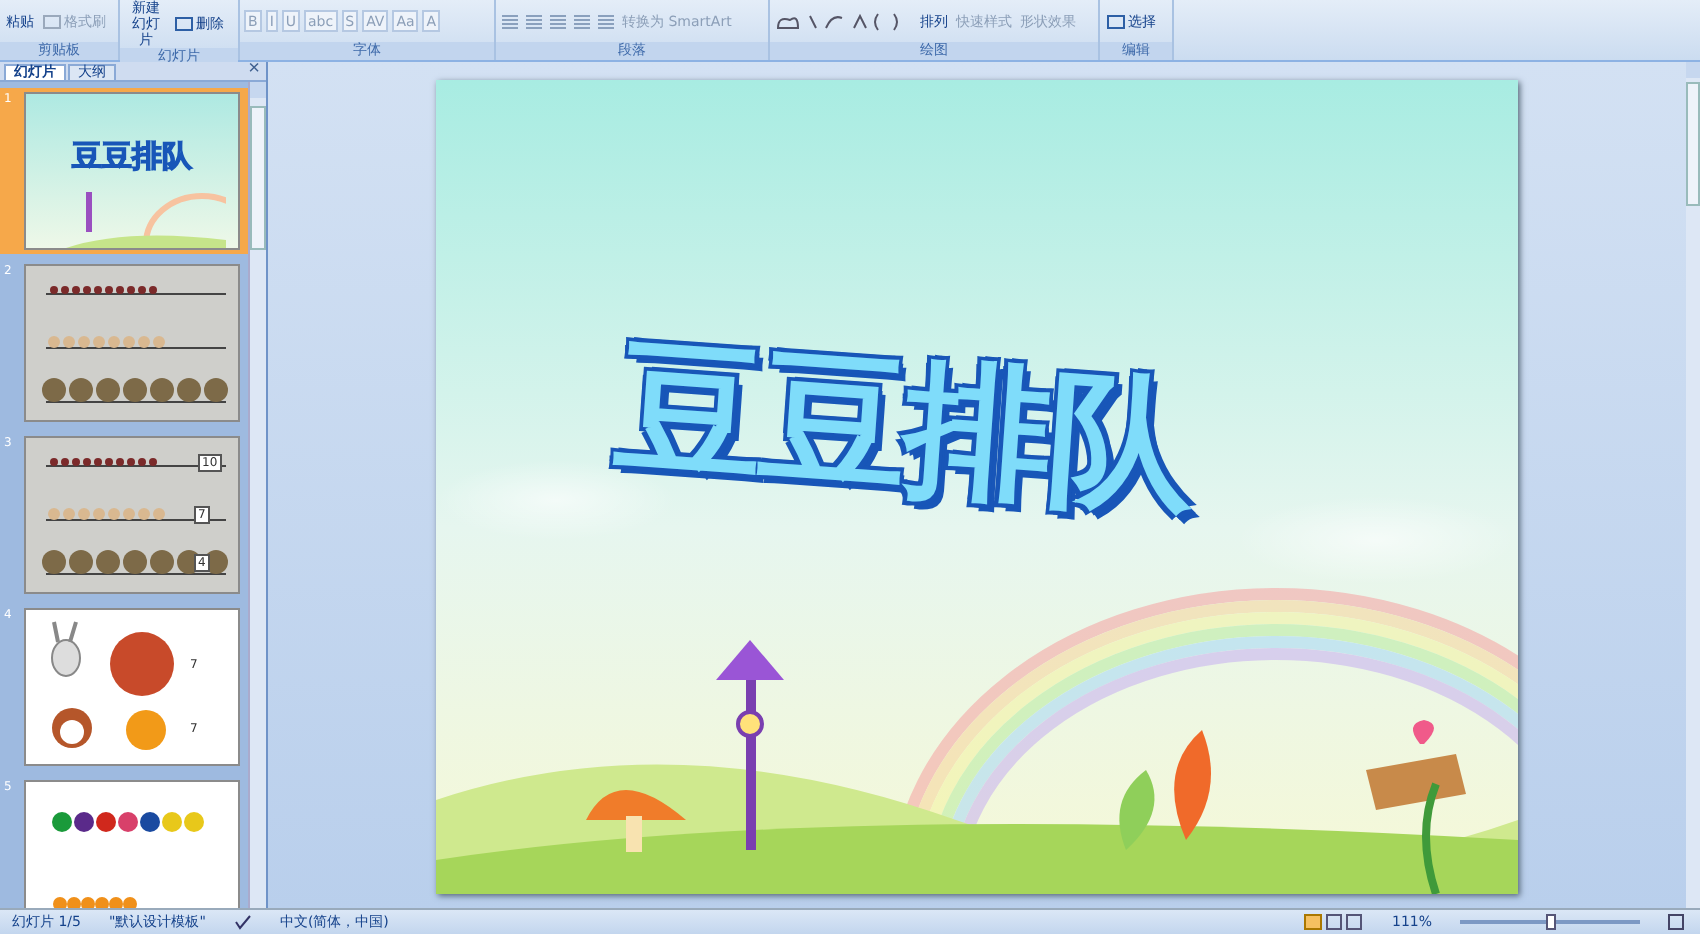  I want to click on panel-scrollbar, so click(257, 496).